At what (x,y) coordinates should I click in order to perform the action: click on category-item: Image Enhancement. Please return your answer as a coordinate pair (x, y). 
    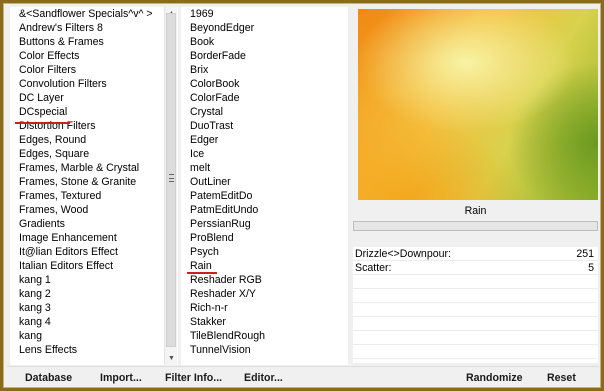
    Looking at the image, I should click on (94, 238).